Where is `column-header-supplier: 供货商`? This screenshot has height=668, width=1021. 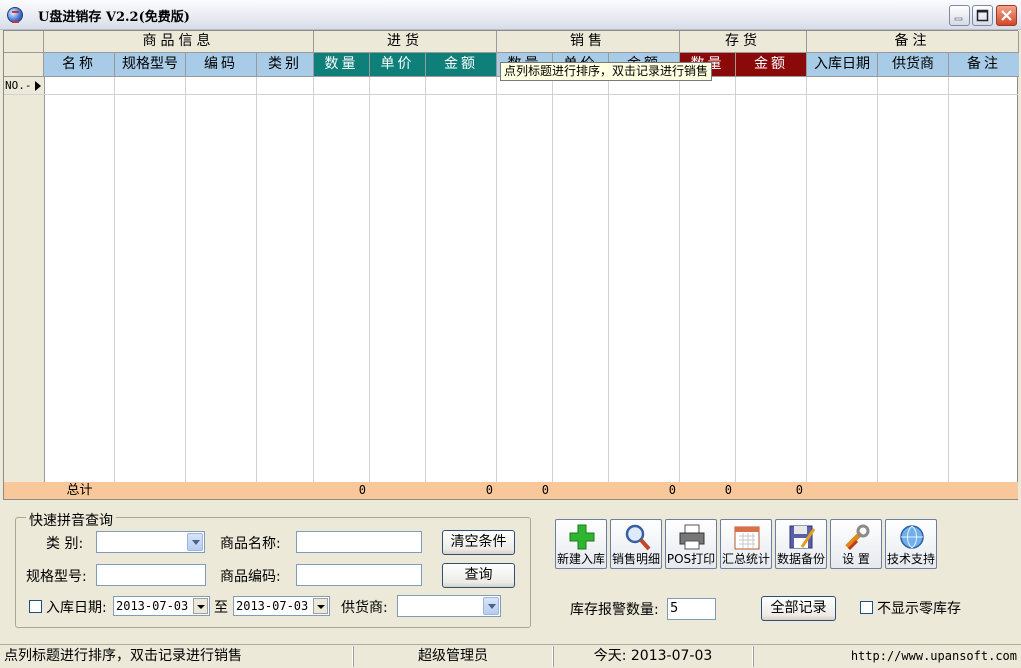
column-header-supplier: 供货商 is located at coordinates (913, 65).